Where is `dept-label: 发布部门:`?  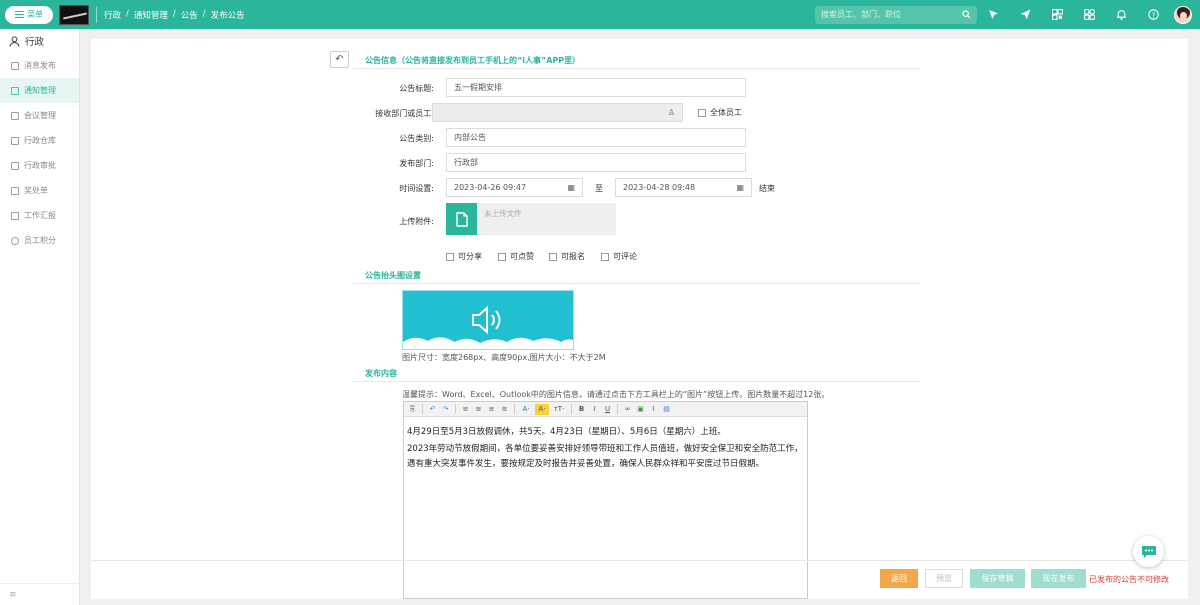 dept-label: 发布部门: is located at coordinates (416, 163).